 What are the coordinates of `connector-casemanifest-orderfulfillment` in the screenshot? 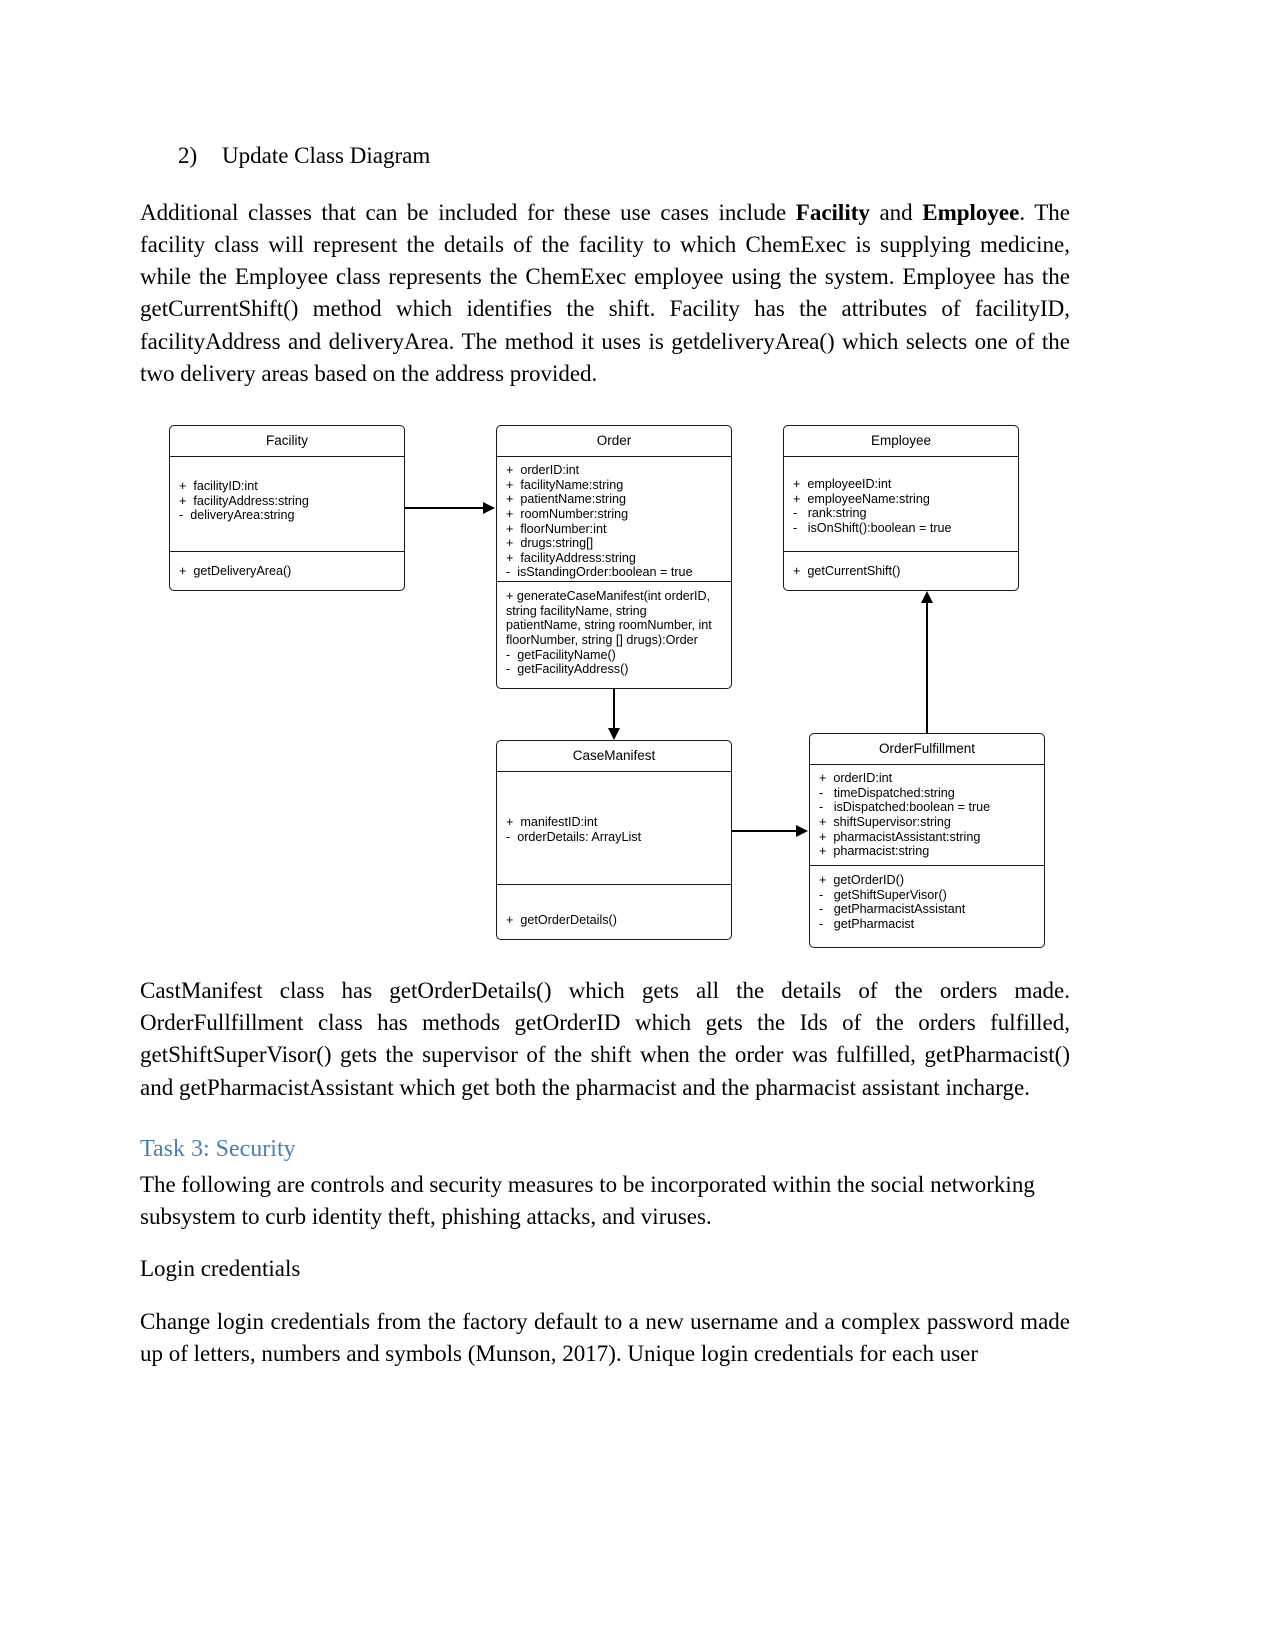 It's located at (764, 831).